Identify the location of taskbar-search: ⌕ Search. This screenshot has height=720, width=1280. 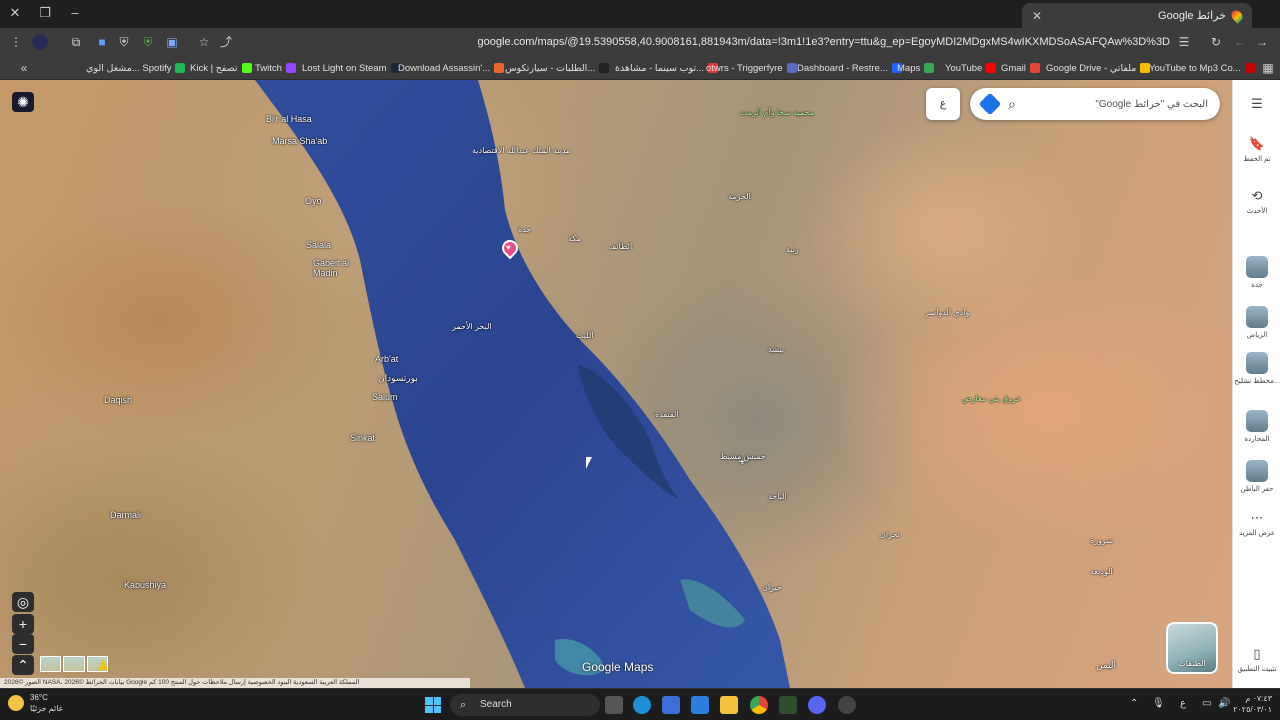
(525, 705).